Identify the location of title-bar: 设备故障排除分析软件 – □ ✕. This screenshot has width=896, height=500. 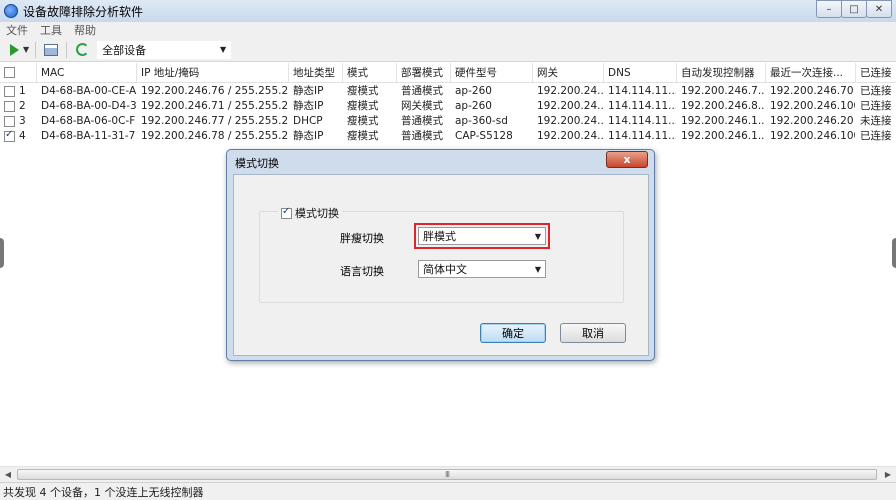
(448, 11).